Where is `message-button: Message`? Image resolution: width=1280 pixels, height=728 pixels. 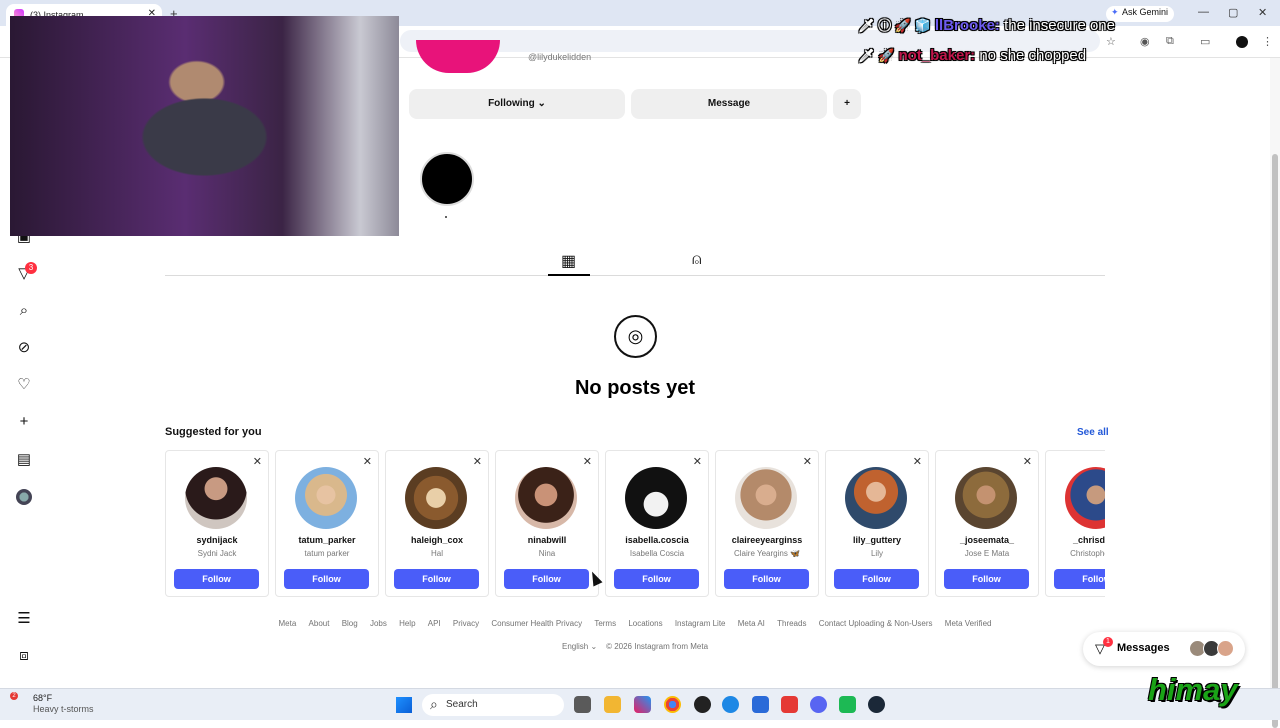
message-button: Message is located at coordinates (729, 104).